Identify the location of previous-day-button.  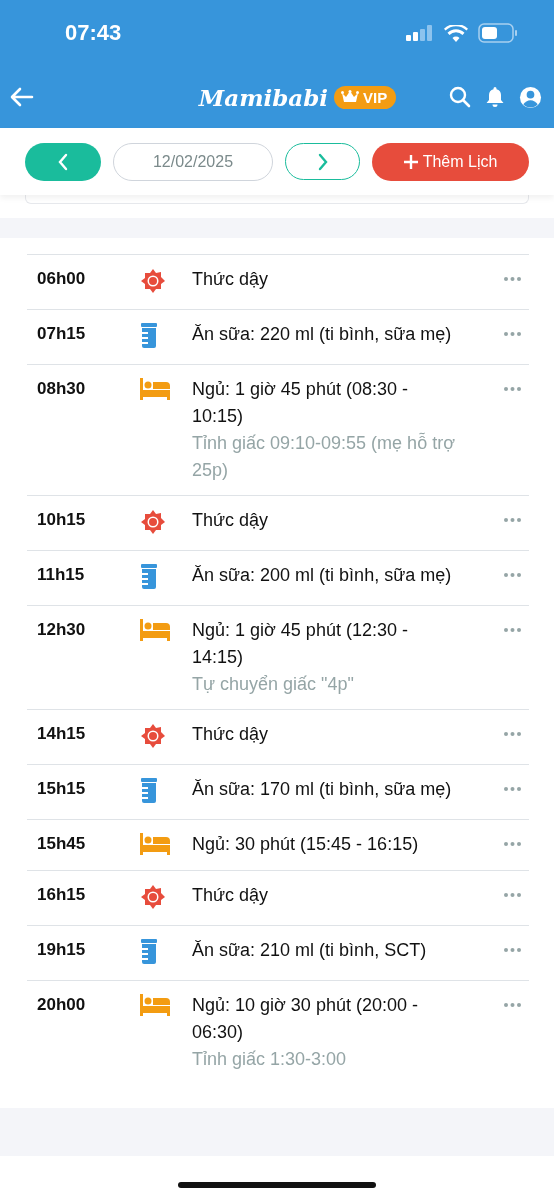
(63, 161).